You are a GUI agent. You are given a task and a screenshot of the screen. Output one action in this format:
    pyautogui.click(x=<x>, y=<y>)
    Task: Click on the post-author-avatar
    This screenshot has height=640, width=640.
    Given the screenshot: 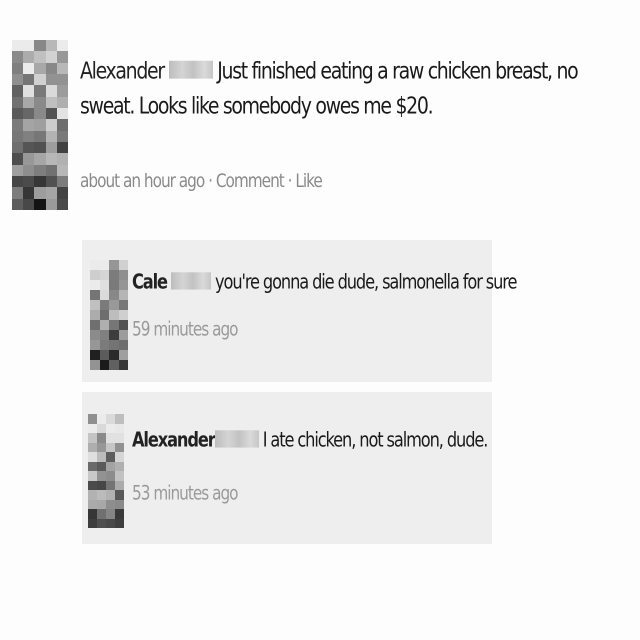 What is the action you would take?
    pyautogui.click(x=40, y=125)
    